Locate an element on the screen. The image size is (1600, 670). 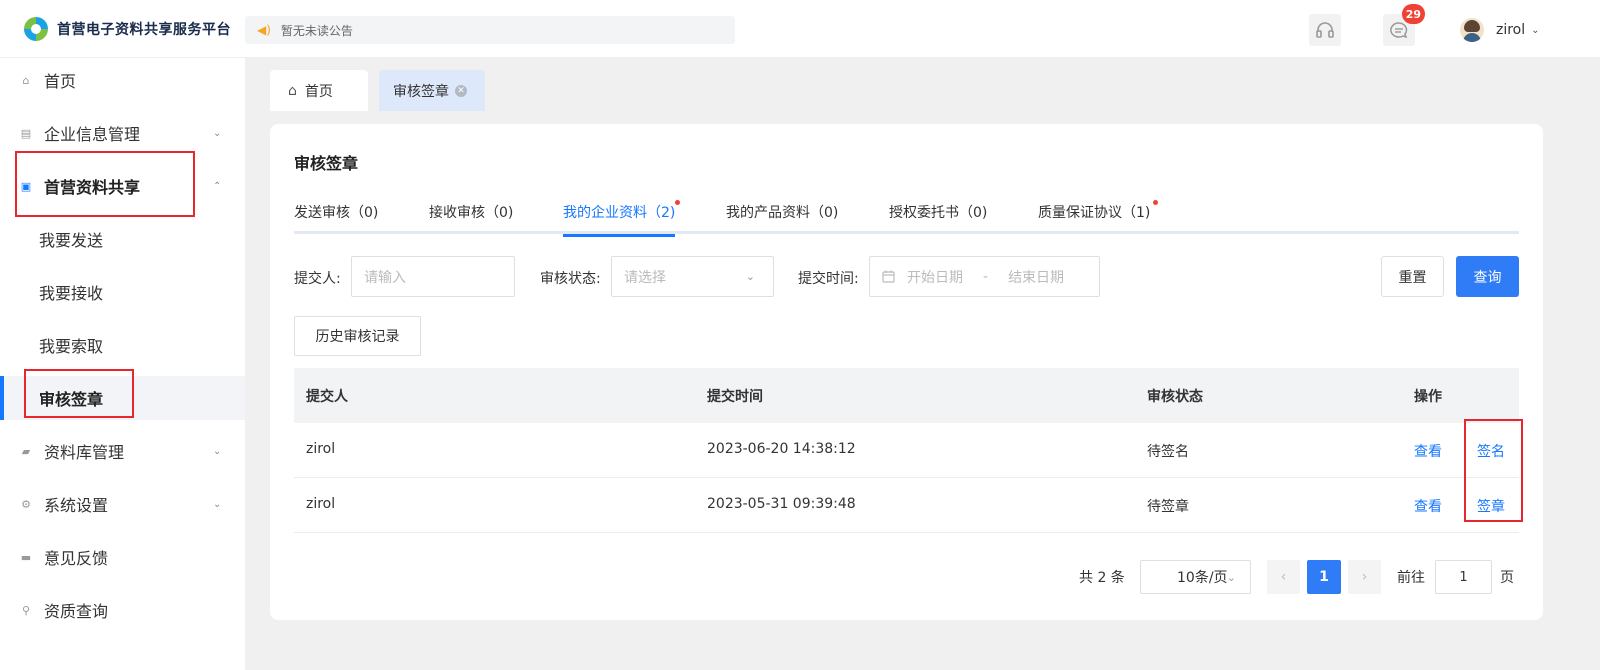
tab-home-label: 首页 is located at coordinates (318, 91).